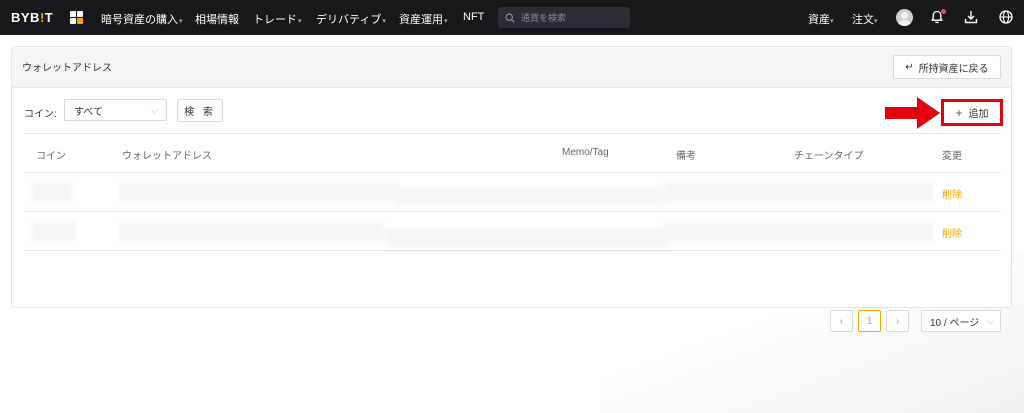 The width and height of the screenshot is (1024, 413). Describe the element at coordinates (1006, 17) in the screenshot. I see `globe-icon` at that location.